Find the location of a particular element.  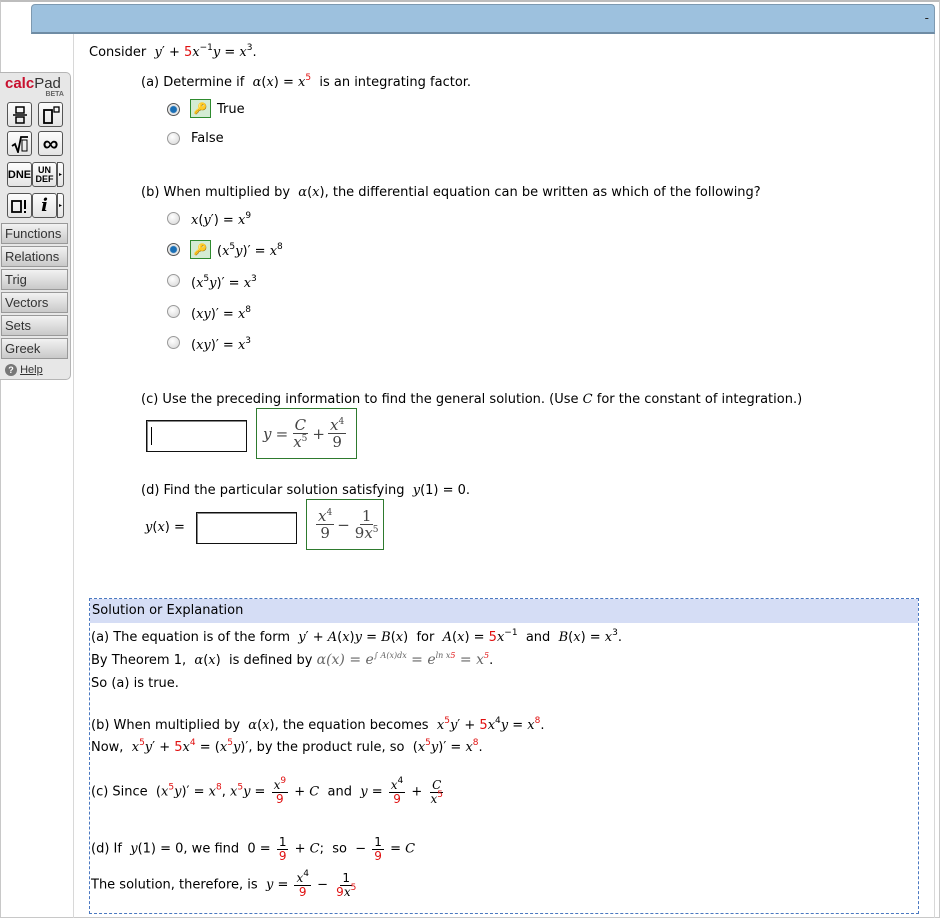

b-option-3-label: (x5y)′ = x3 is located at coordinates (224, 283).